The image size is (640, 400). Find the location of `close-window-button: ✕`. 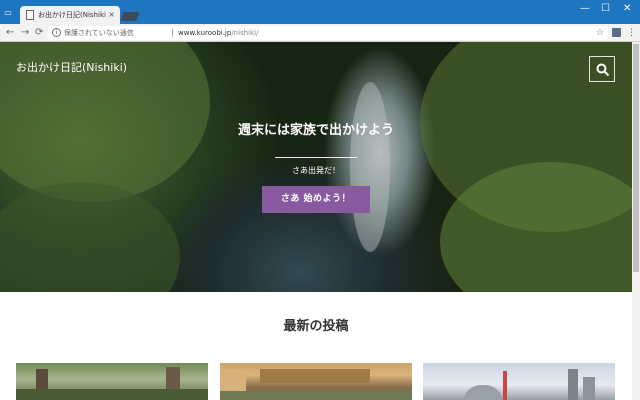

close-window-button: ✕ is located at coordinates (627, 9).